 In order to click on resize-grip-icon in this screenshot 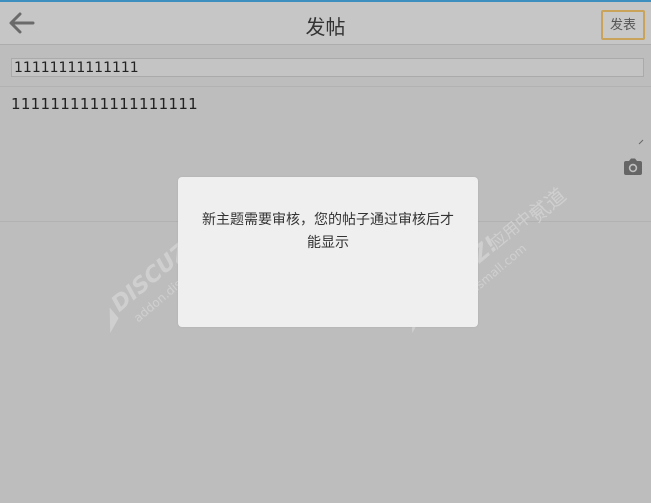, I will do `click(641, 142)`.